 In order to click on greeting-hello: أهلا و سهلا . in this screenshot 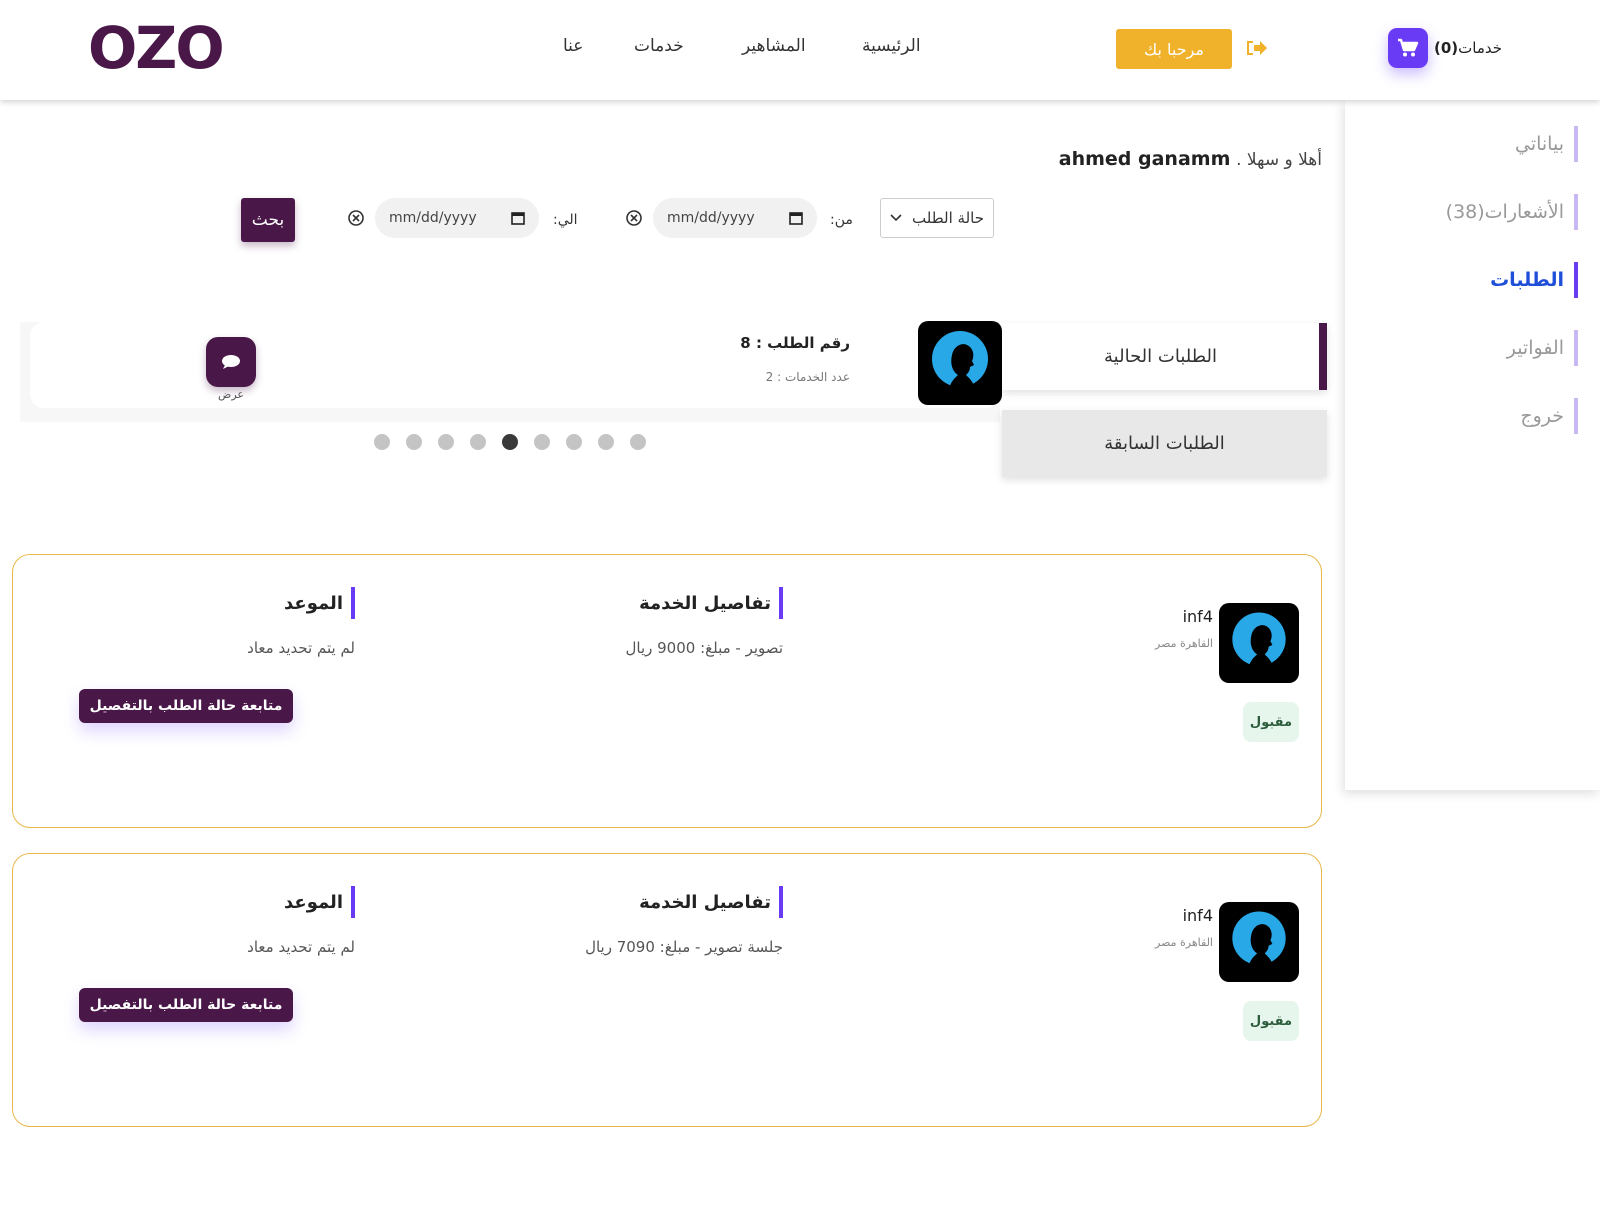, I will do `click(1279, 160)`.